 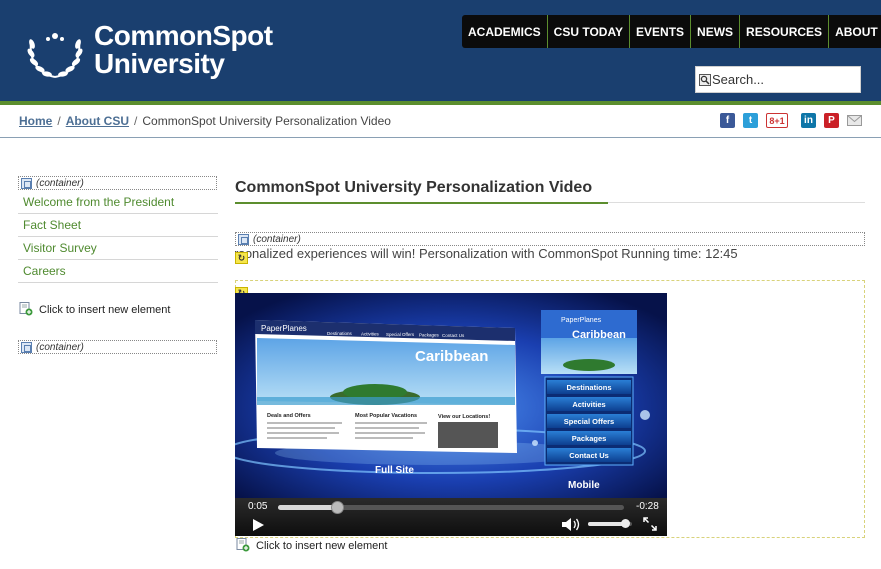 What do you see at coordinates (258, 525) in the screenshot?
I see `play-icon` at bounding box center [258, 525].